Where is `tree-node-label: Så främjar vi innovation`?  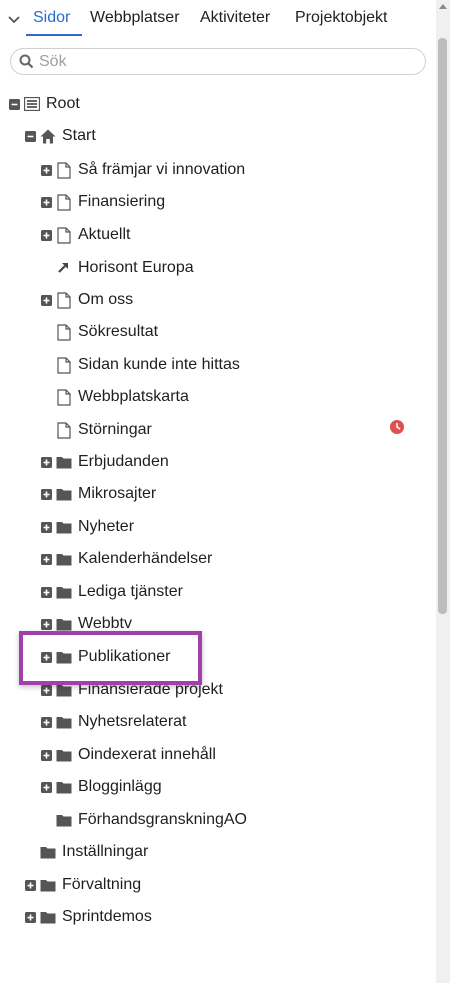 tree-node-label: Så främjar vi innovation is located at coordinates (162, 169).